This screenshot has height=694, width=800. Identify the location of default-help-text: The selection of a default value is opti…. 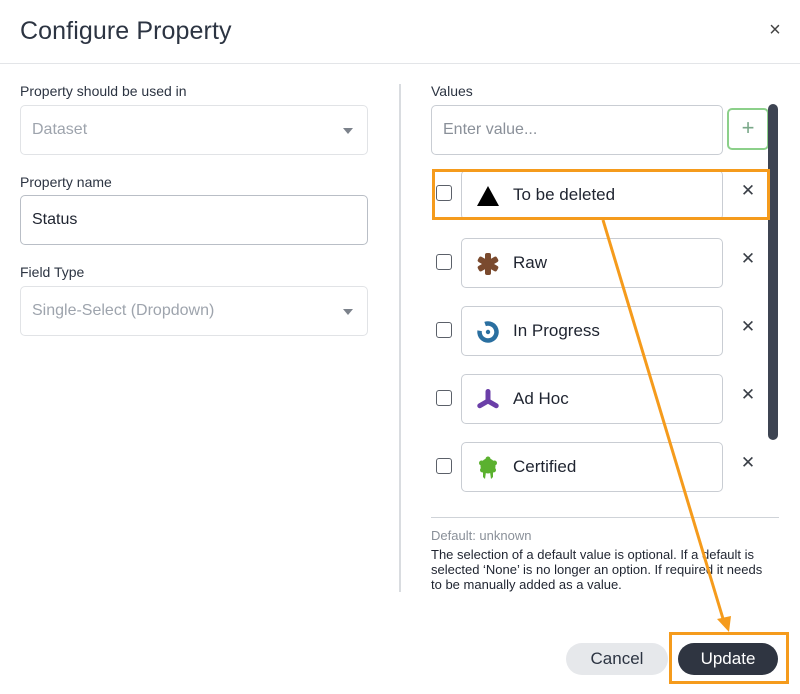
(597, 569).